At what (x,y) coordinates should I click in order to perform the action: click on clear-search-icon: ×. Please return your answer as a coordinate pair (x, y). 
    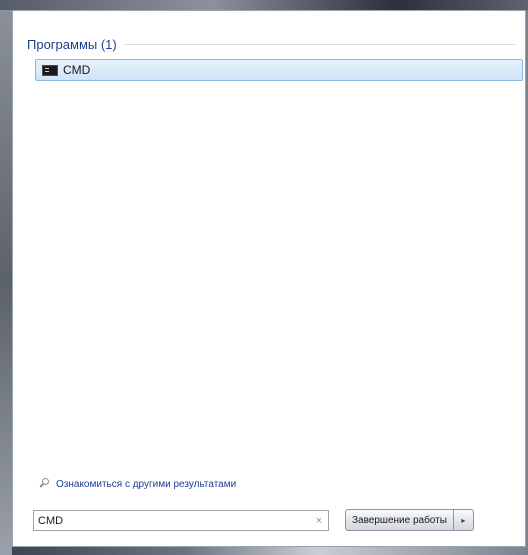
    Looking at the image, I should click on (319, 521).